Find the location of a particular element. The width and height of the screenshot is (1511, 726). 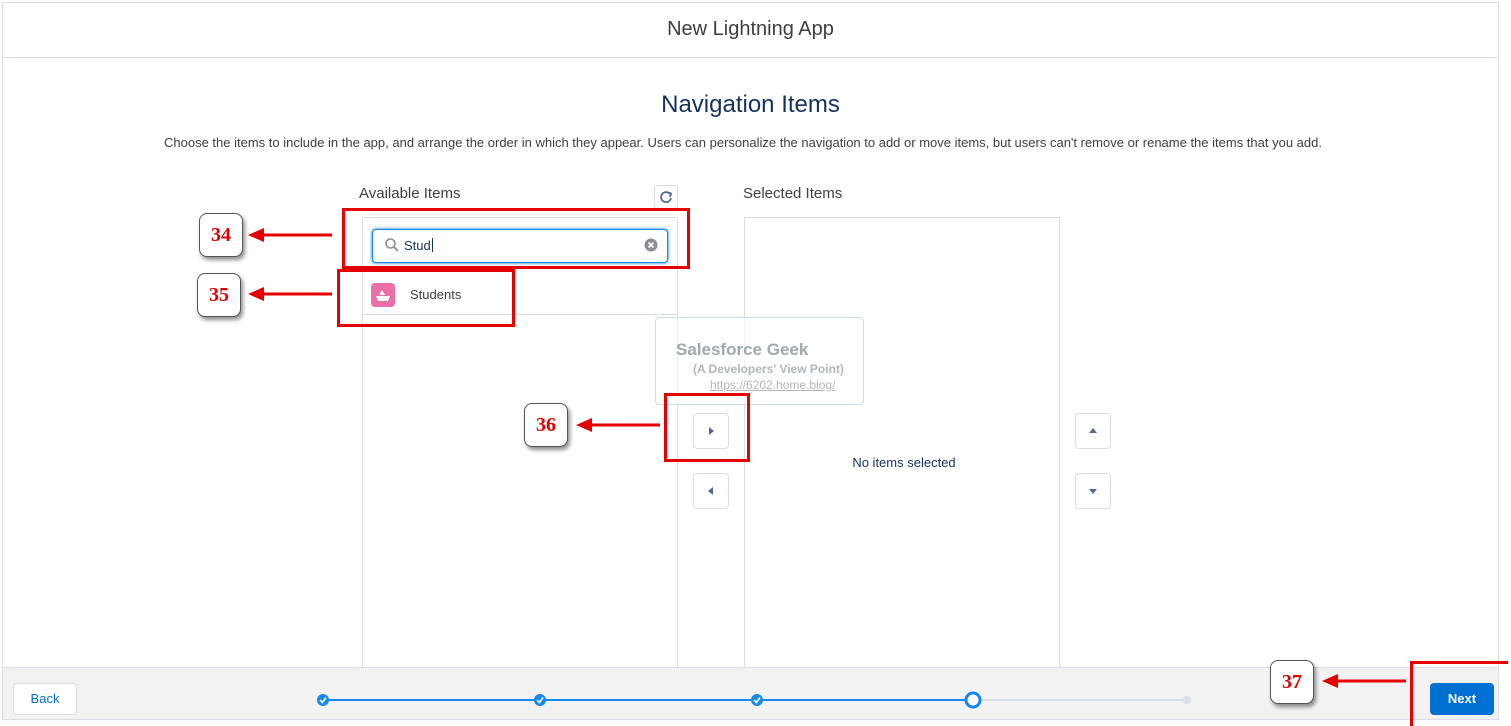

annotation-badge-34: 34 is located at coordinates (221, 235).